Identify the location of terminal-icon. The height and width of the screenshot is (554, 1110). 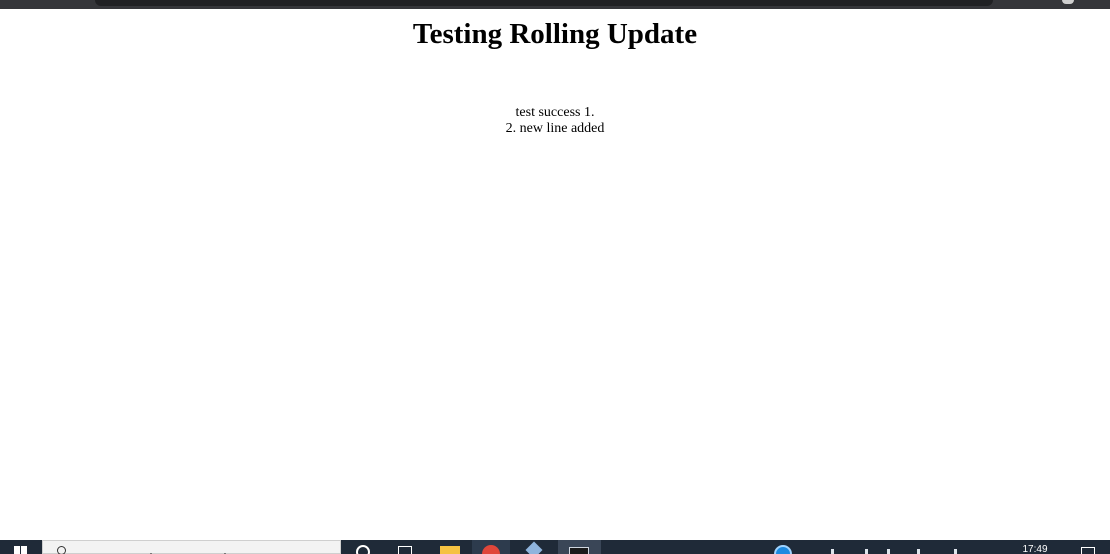
(579, 550).